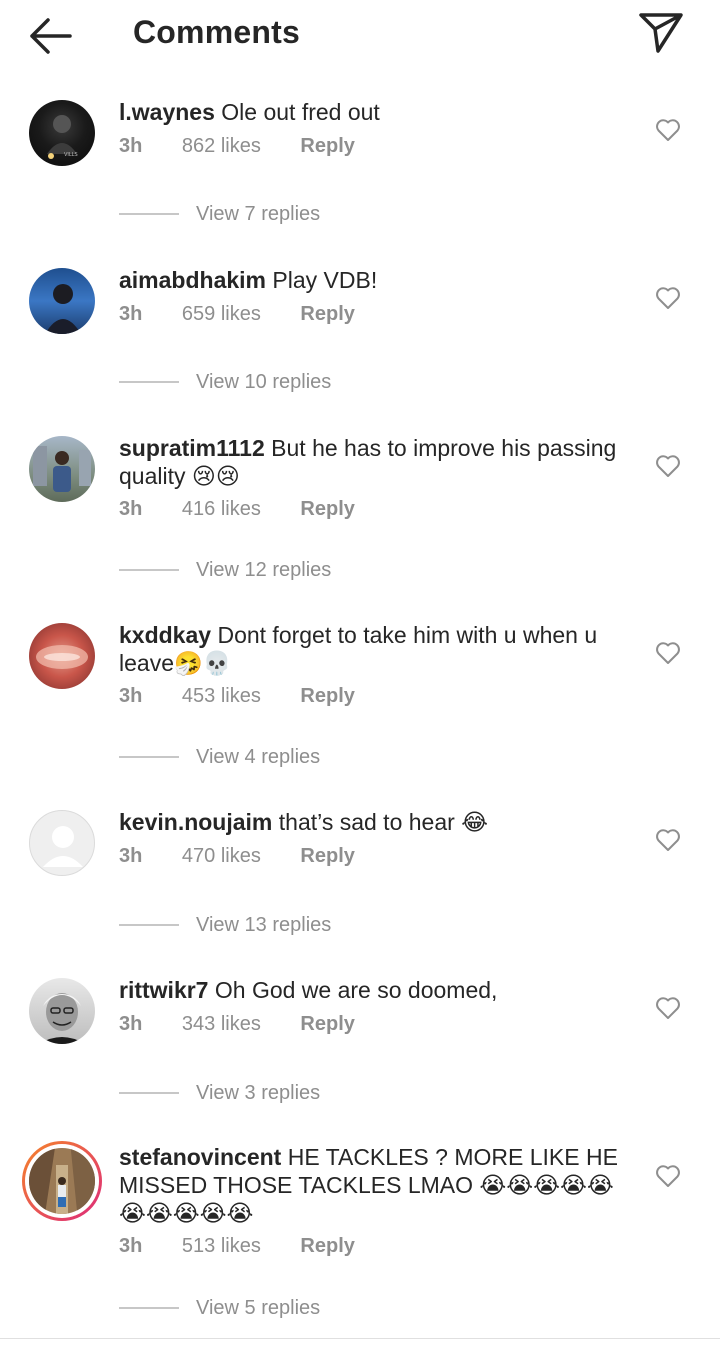 This screenshot has width=720, height=1346. What do you see at coordinates (264, 569) in the screenshot?
I see `view-replies-label: View 12 replies` at bounding box center [264, 569].